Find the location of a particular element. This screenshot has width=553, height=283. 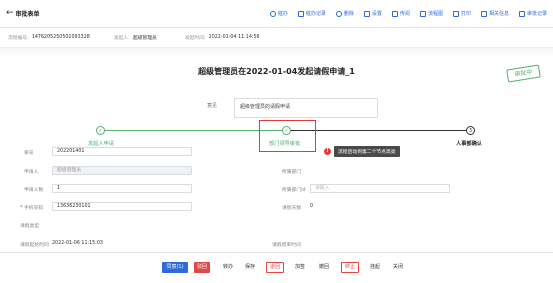

start-time-label: 发起时间: is located at coordinates (195, 38).